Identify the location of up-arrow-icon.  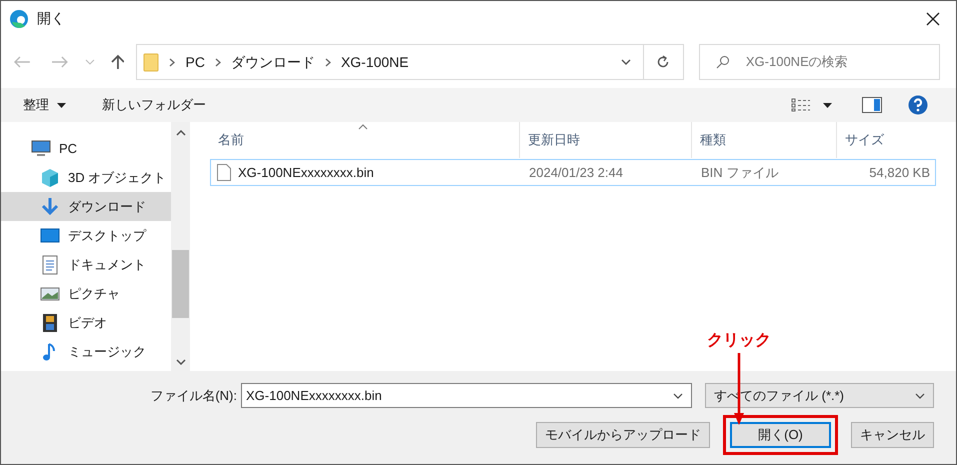
(117, 62).